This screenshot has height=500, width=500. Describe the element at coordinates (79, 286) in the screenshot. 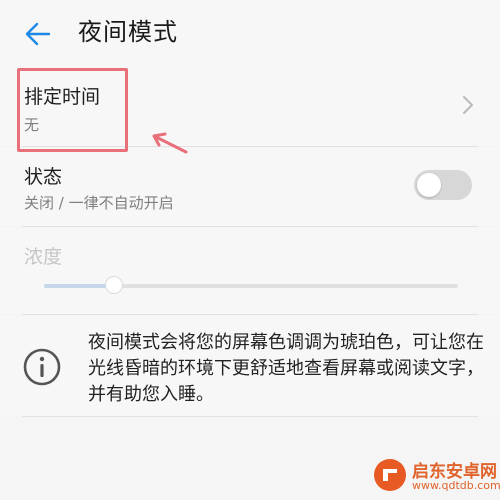

I see `slider-fill` at that location.